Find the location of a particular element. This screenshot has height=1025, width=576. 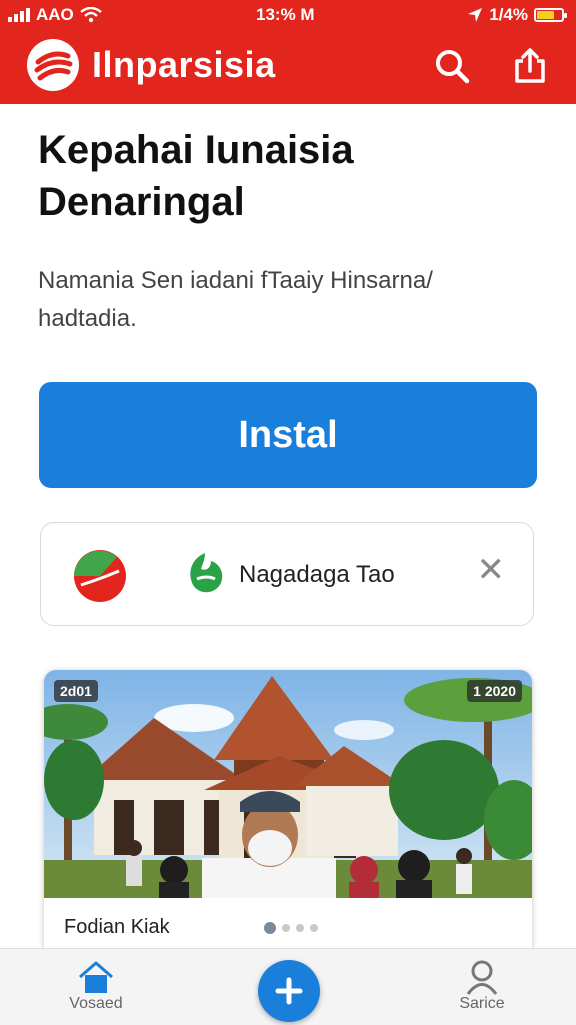

news-caption: Fodian Kiak is located at coordinates (117, 927).